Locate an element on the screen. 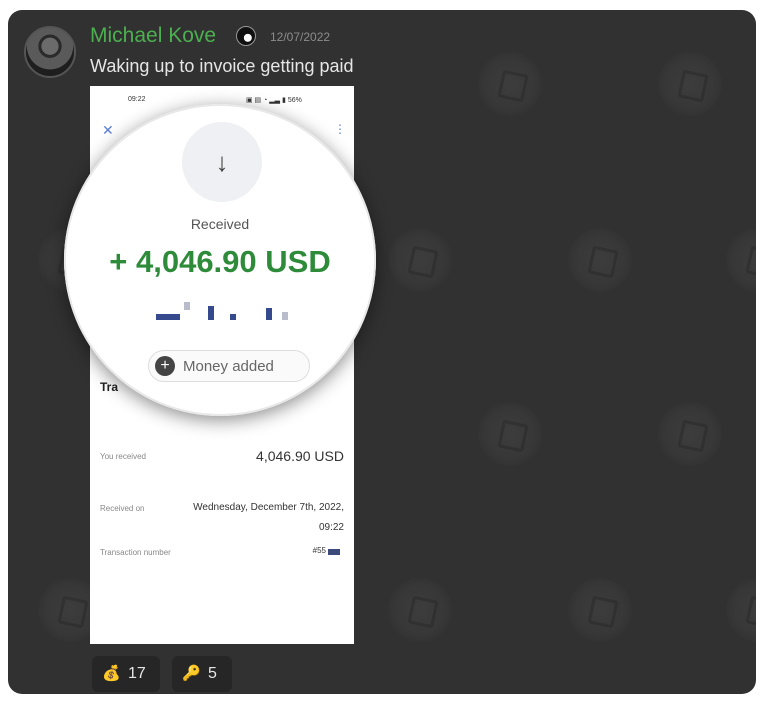 This screenshot has width=765, height=713. money-bag-icon: 💰 is located at coordinates (111, 673).